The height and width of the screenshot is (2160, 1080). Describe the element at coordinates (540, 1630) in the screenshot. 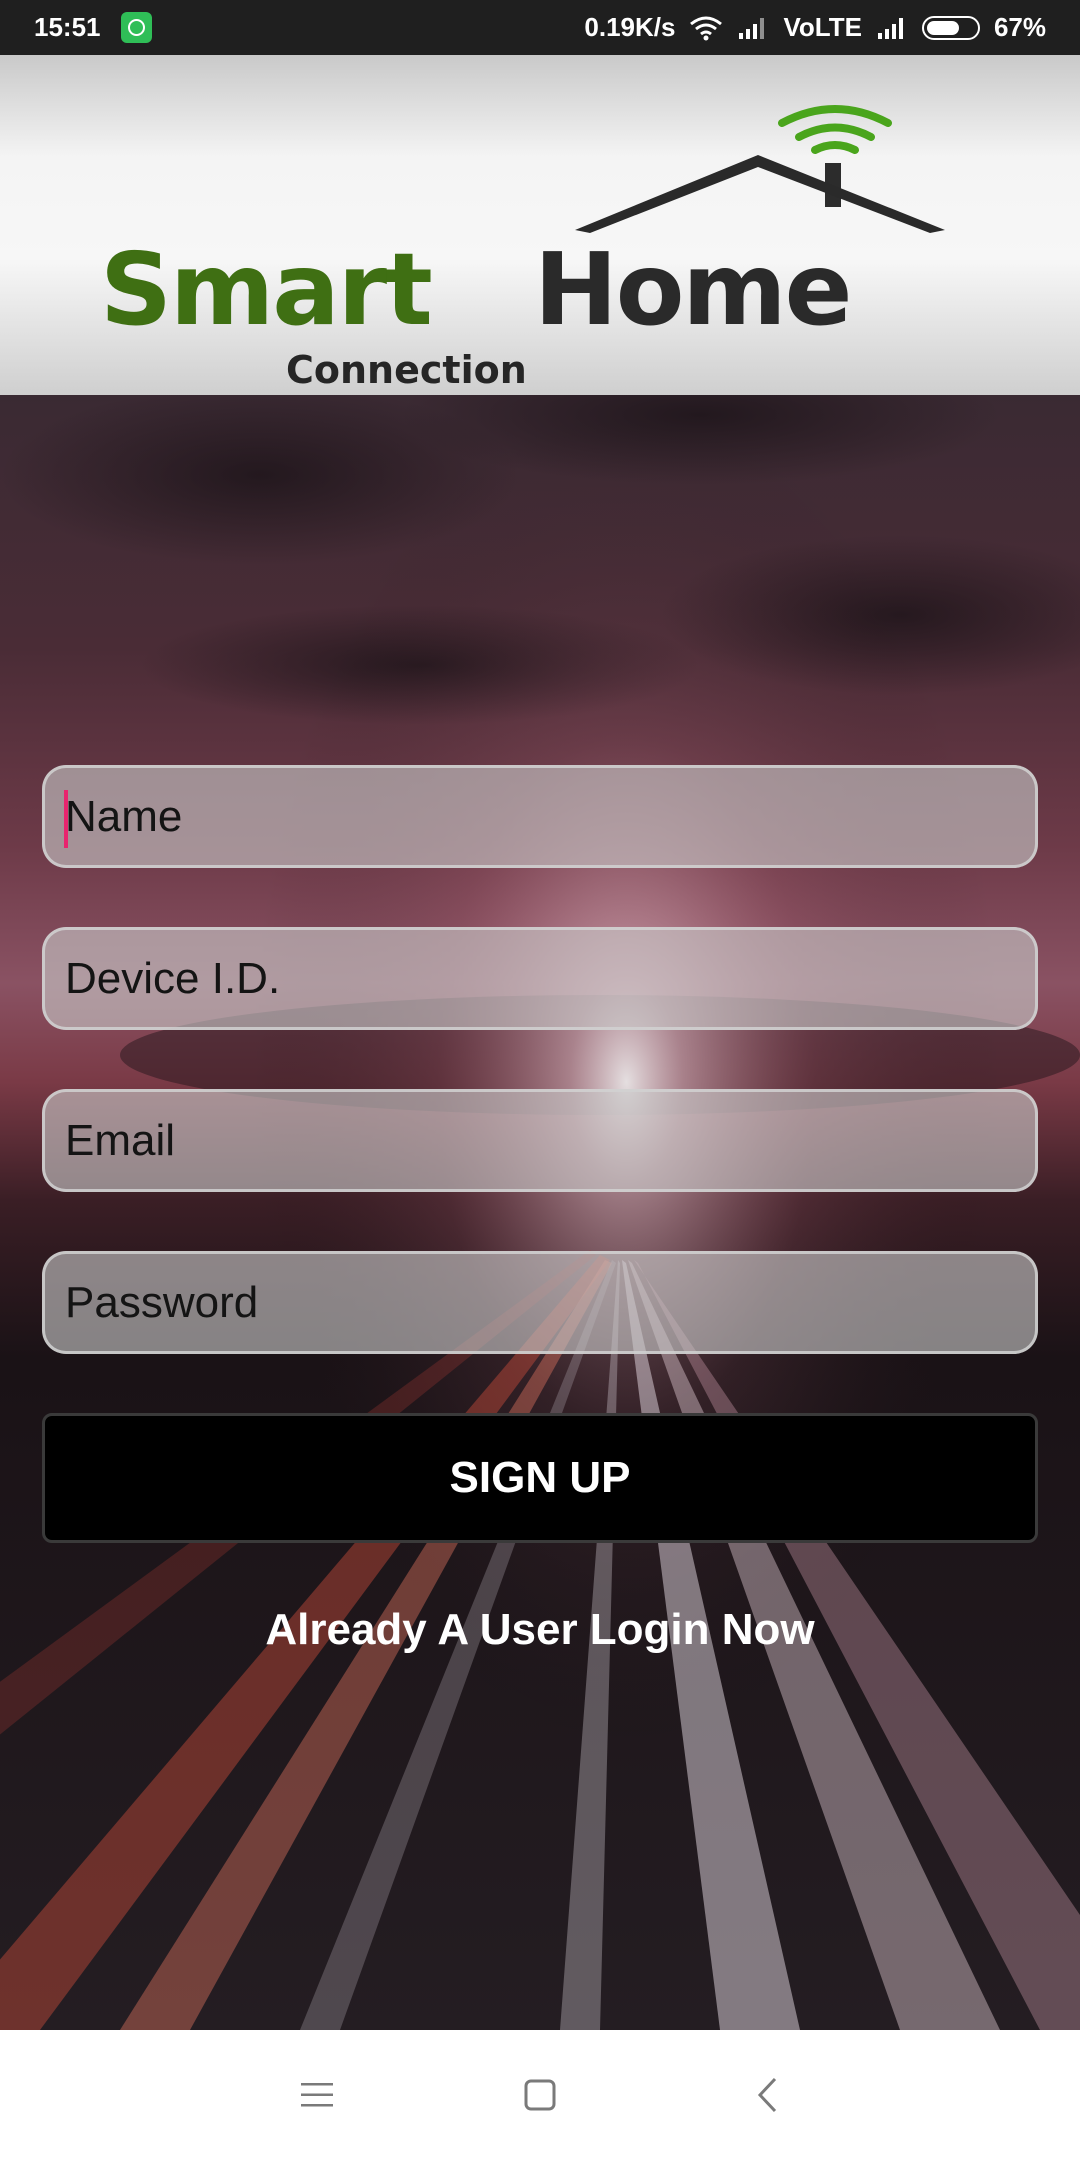

I see `login-link: Already A User Login Now` at that location.